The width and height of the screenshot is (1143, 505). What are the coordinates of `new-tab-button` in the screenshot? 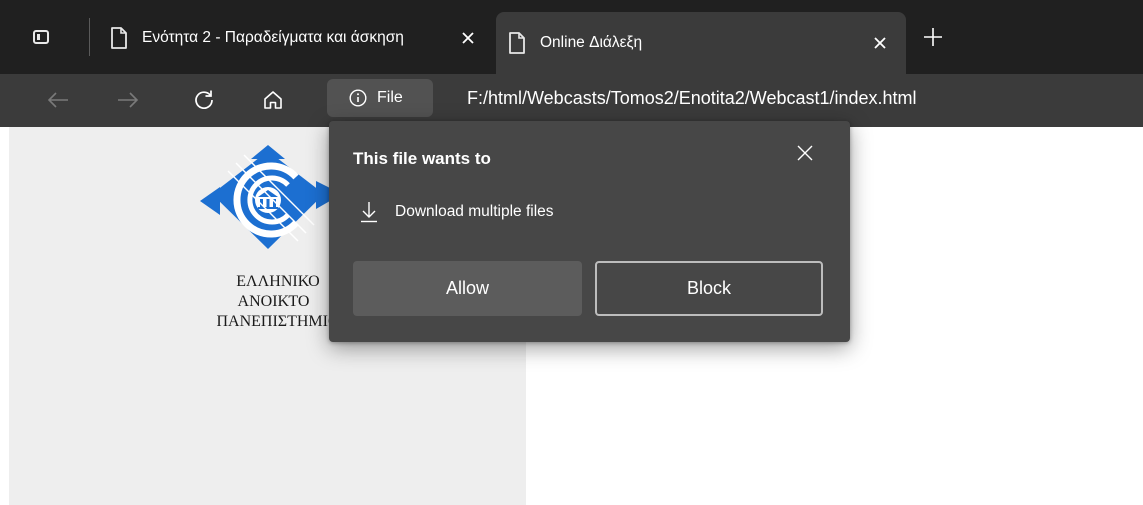 It's located at (933, 37).